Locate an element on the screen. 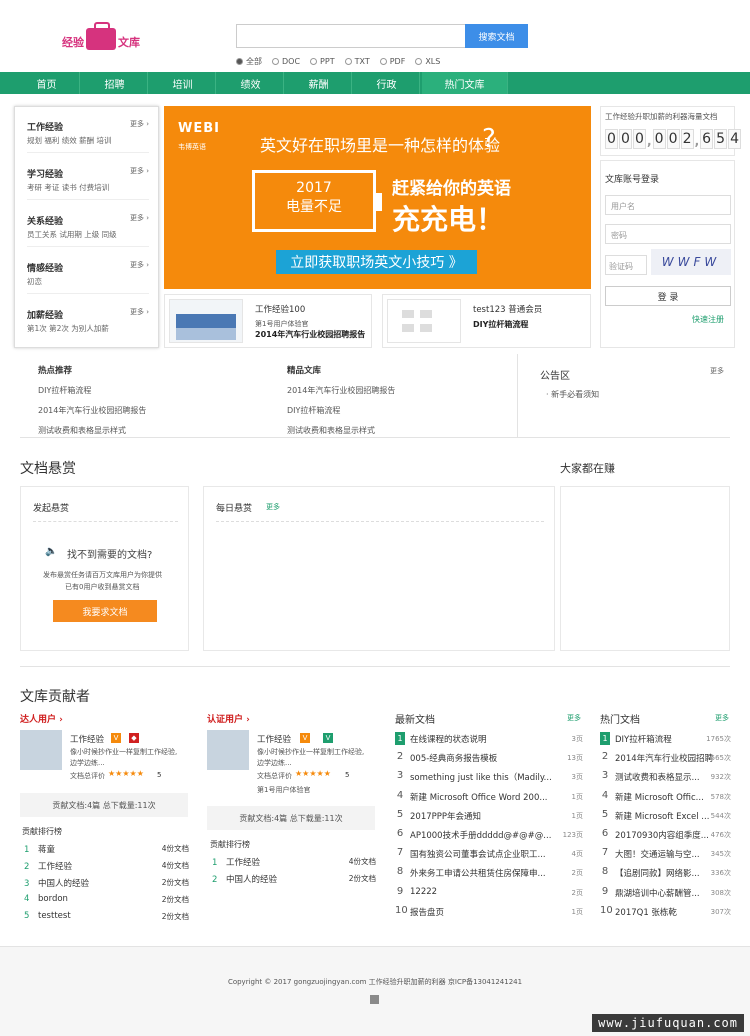 This screenshot has width=750, height=1036. doc-list-item: 5 2017PPP年会通知 1页 is located at coordinates (489, 818).